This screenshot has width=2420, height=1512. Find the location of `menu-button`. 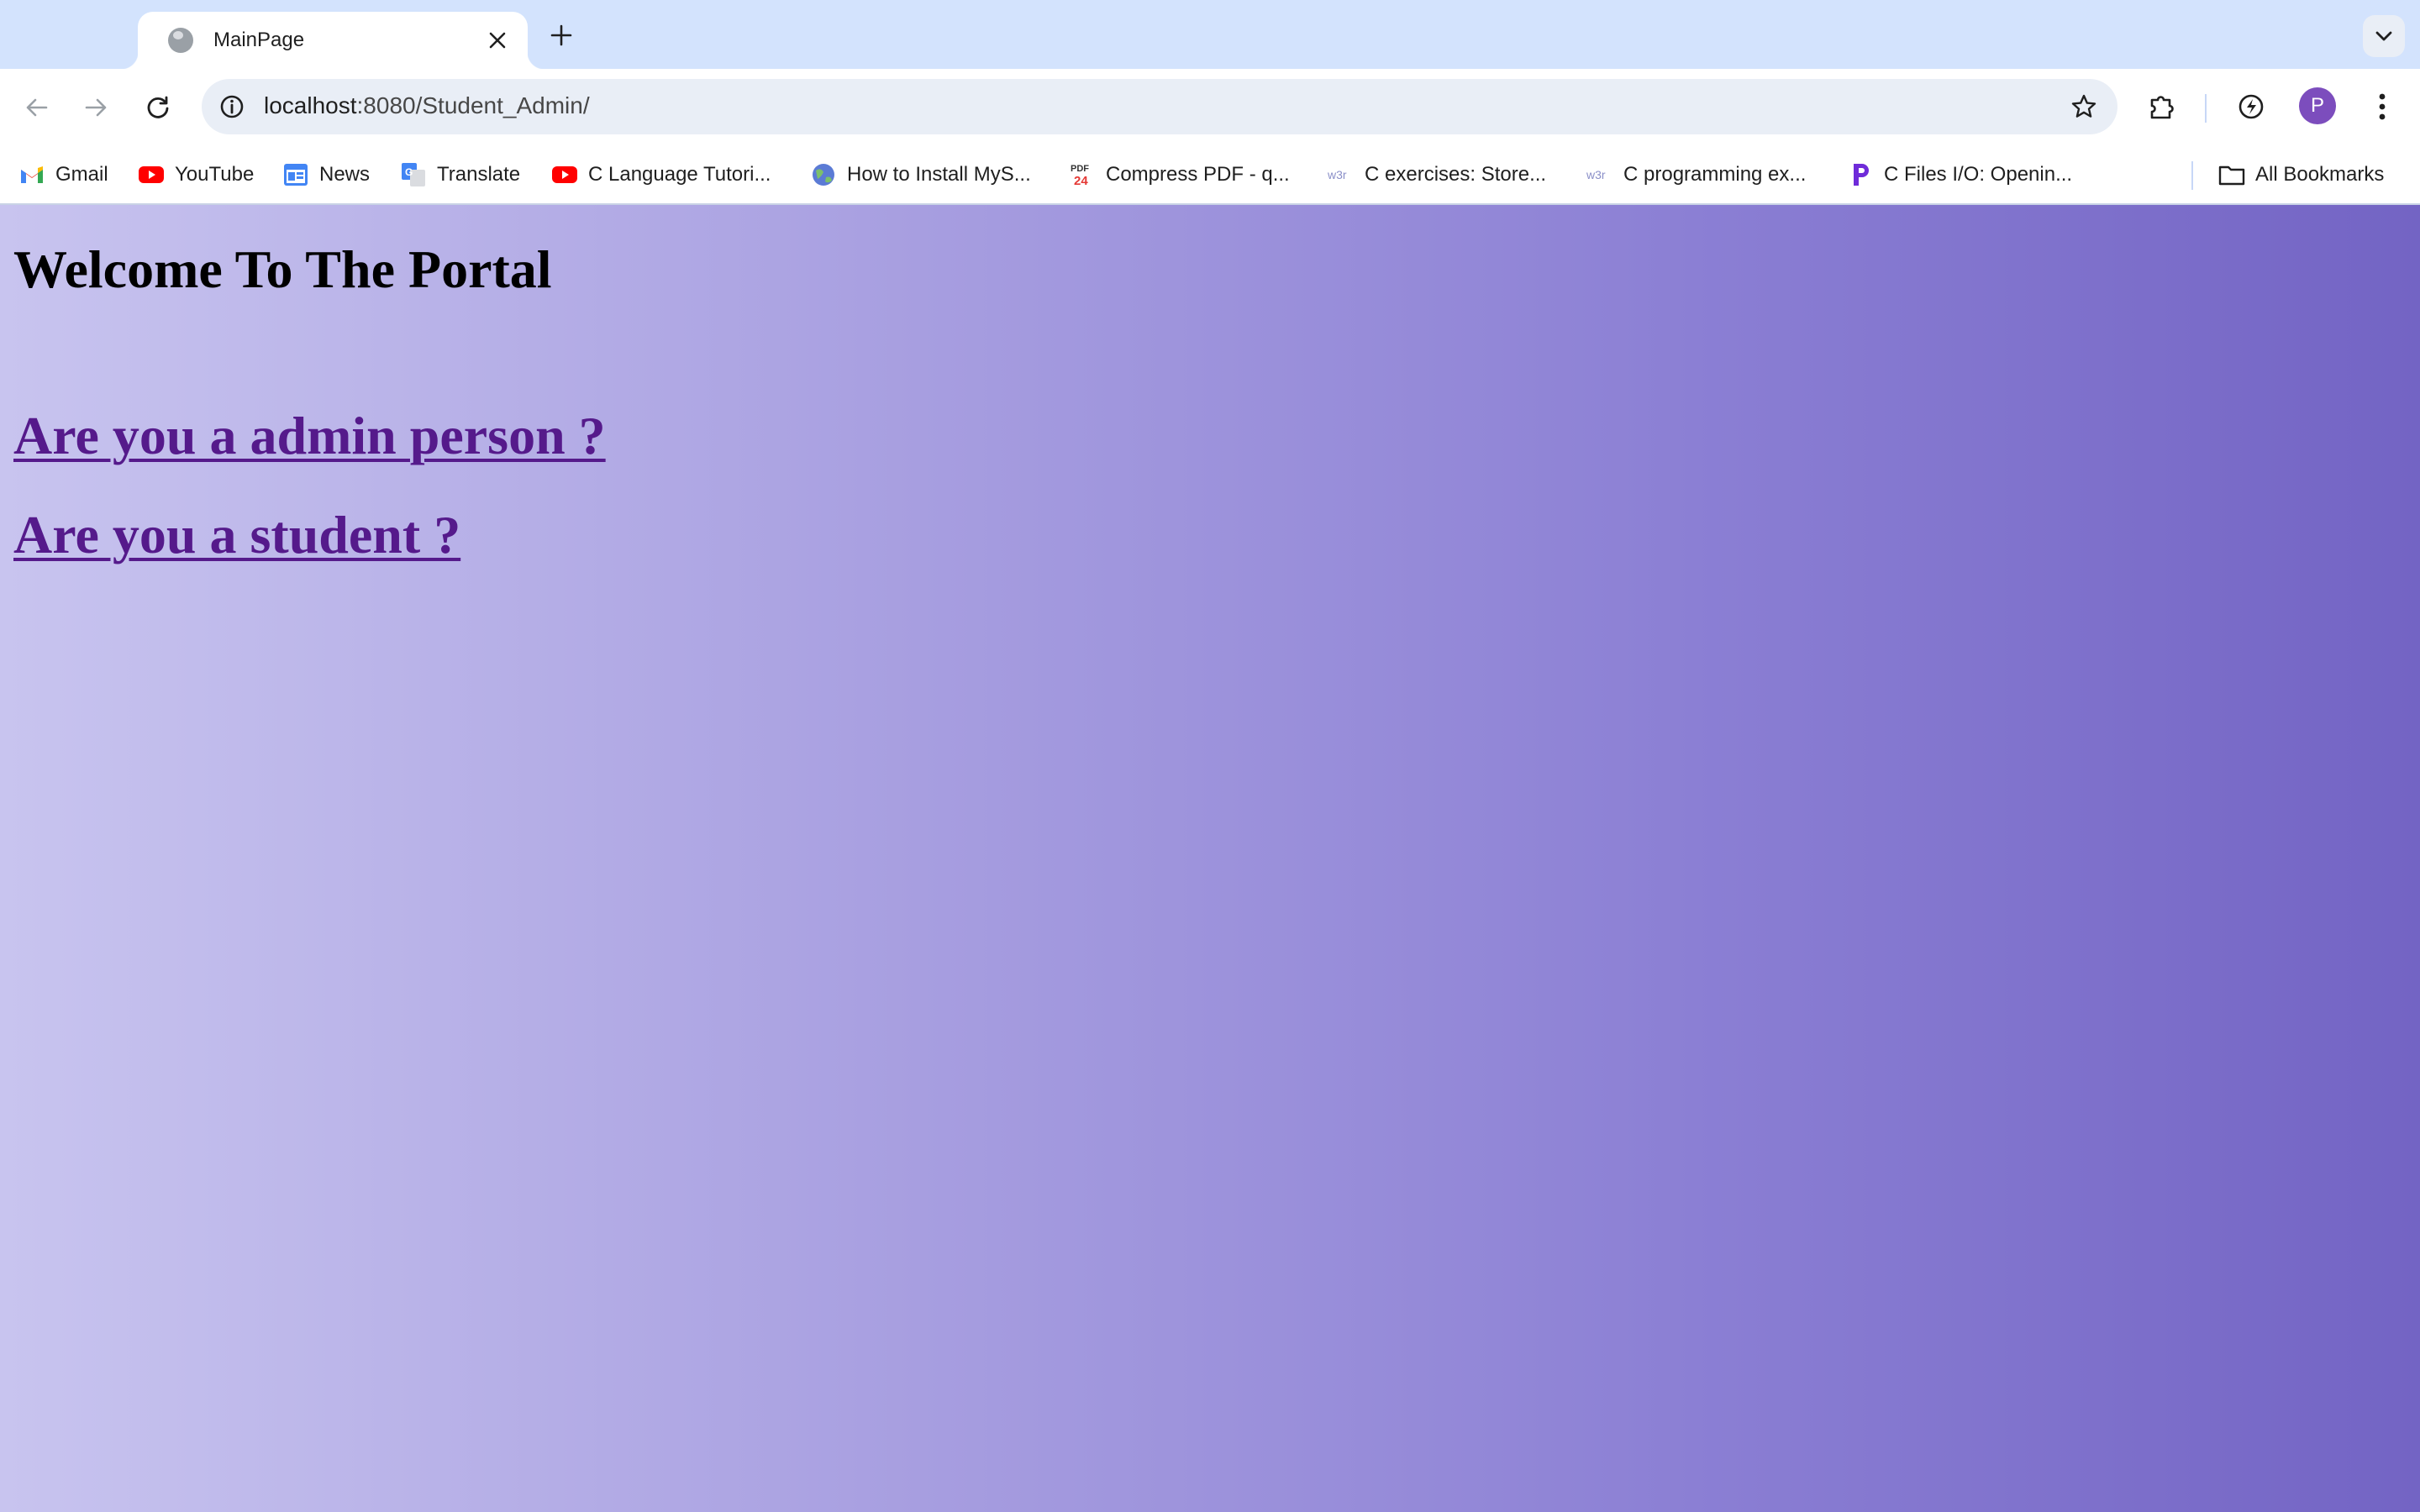

menu-button is located at coordinates (2383, 106).